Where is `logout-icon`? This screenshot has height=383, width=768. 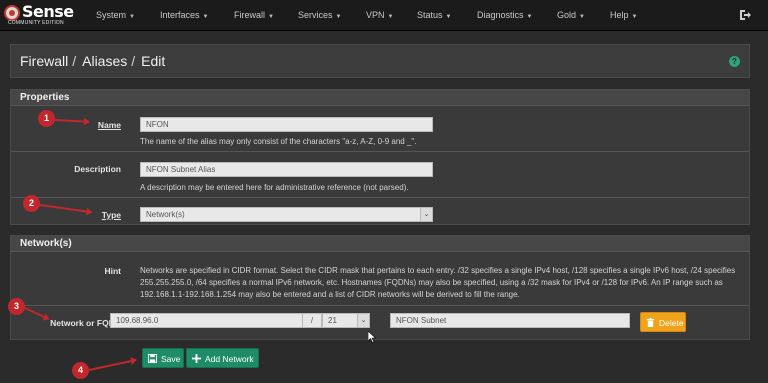
logout-icon is located at coordinates (745, 15).